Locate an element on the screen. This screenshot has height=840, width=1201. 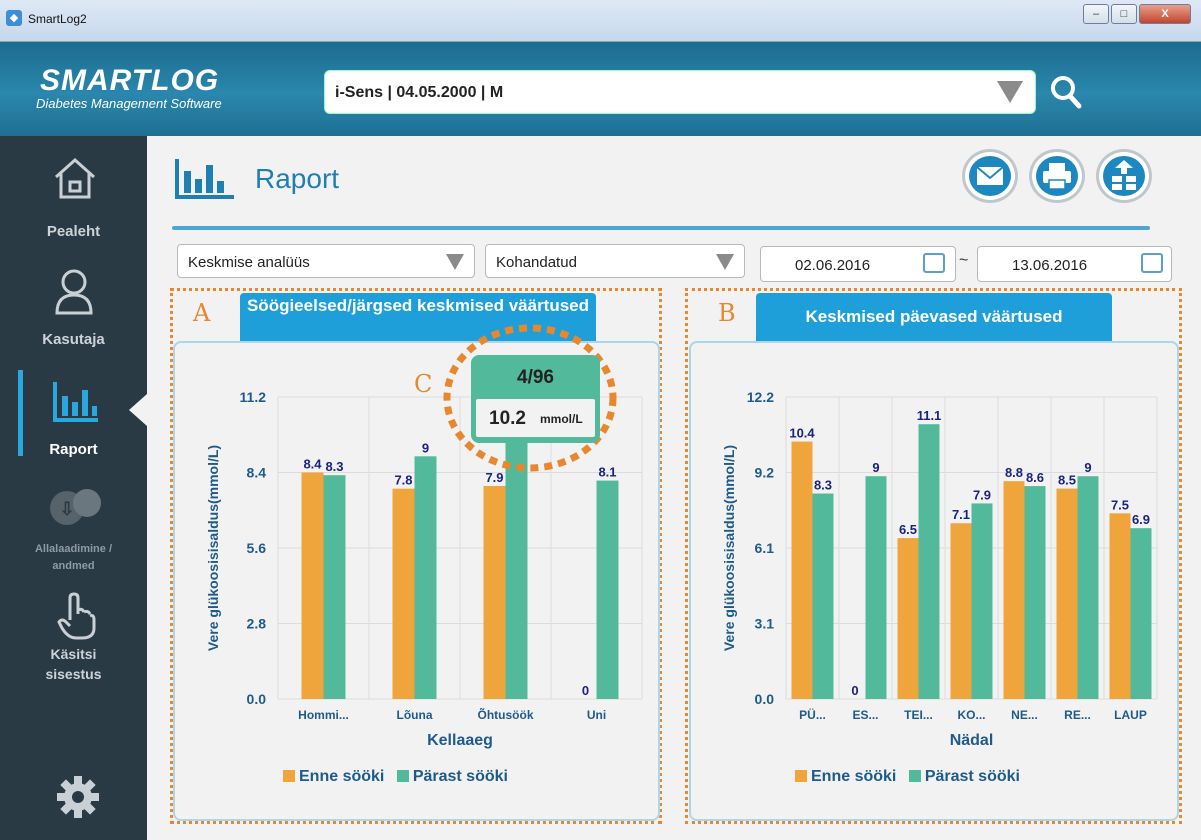
sidebar-item-raport: Raport is located at coordinates (73, 421).